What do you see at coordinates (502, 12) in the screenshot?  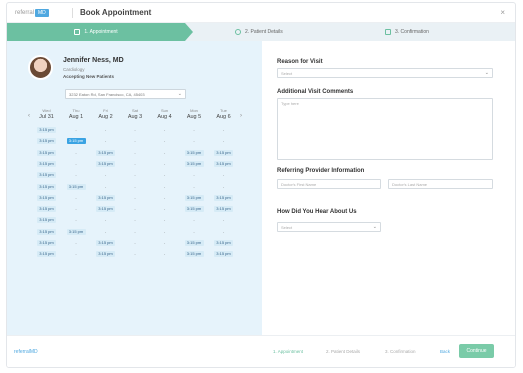 I see `close-icon: ×` at bounding box center [502, 12].